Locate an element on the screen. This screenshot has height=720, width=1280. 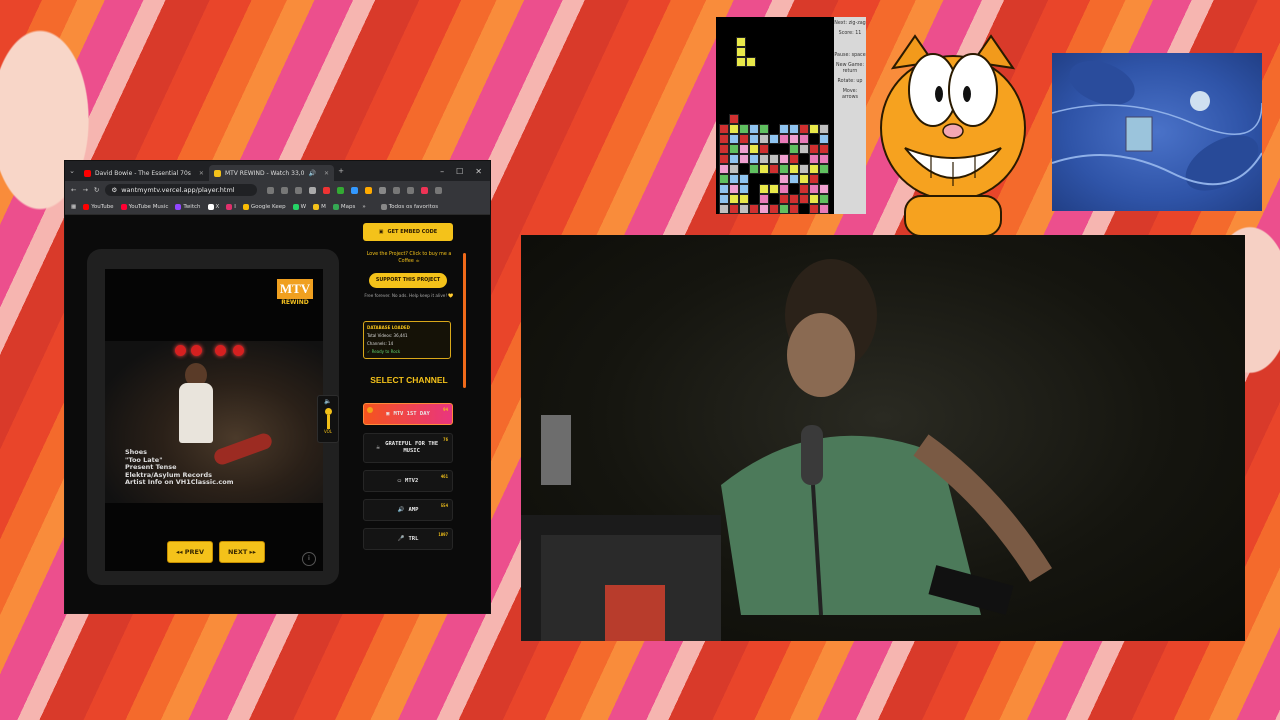
m-icon is located at coordinates (316, 206).